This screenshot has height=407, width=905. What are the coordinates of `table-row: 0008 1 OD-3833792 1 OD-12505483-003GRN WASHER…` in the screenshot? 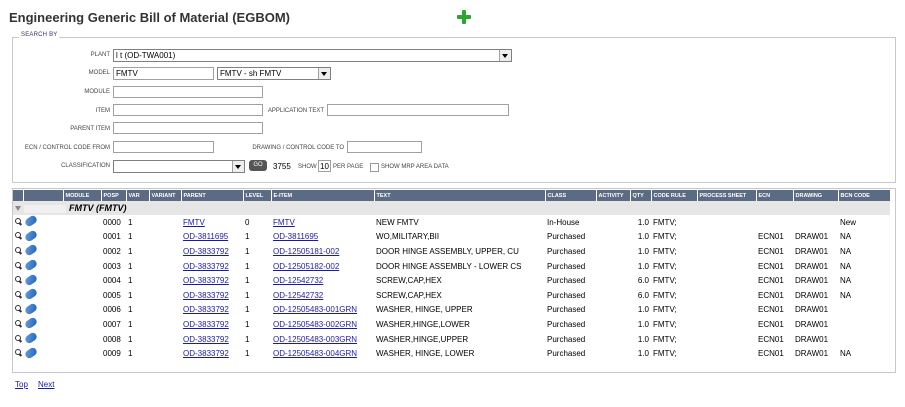 It's located at (451, 339).